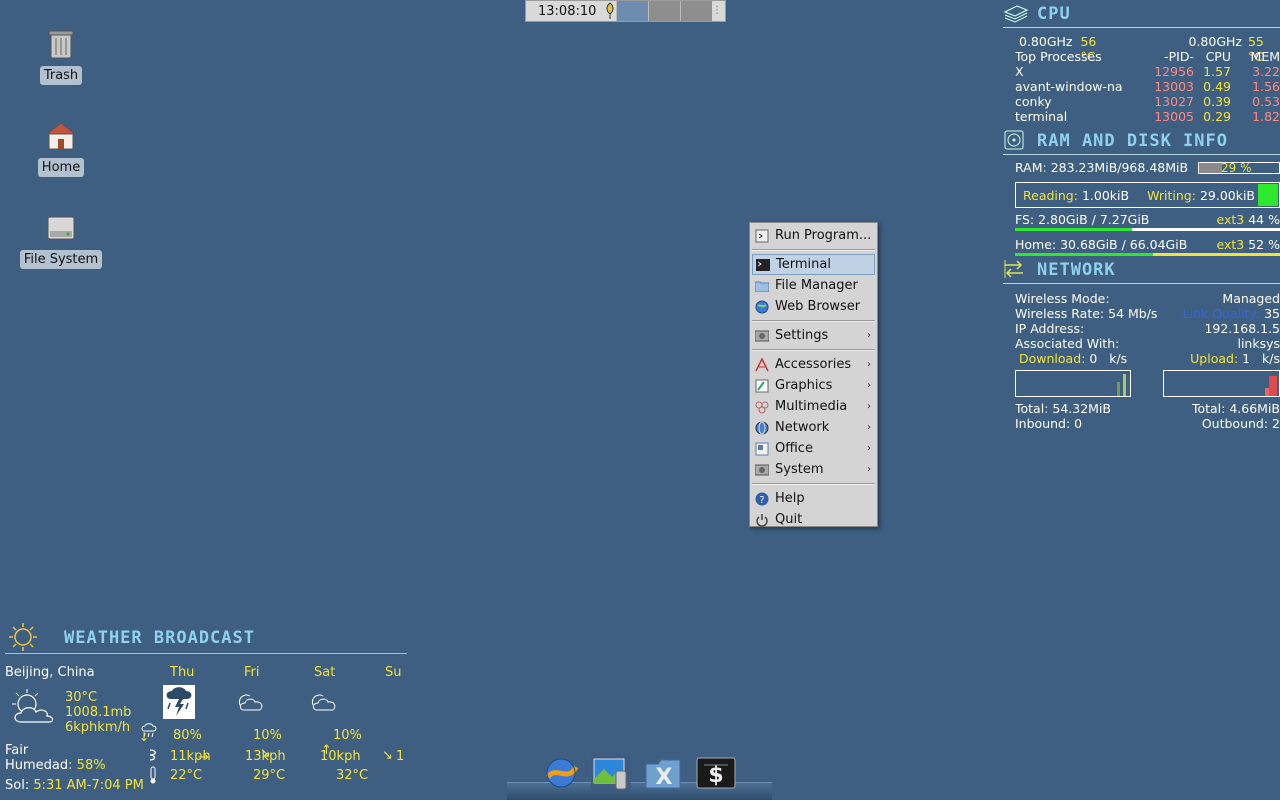 The height and width of the screenshot is (800, 1280). Describe the element at coordinates (1141, 343) in the screenshot. I see `assoc-row: Associated With: linksys` at that location.